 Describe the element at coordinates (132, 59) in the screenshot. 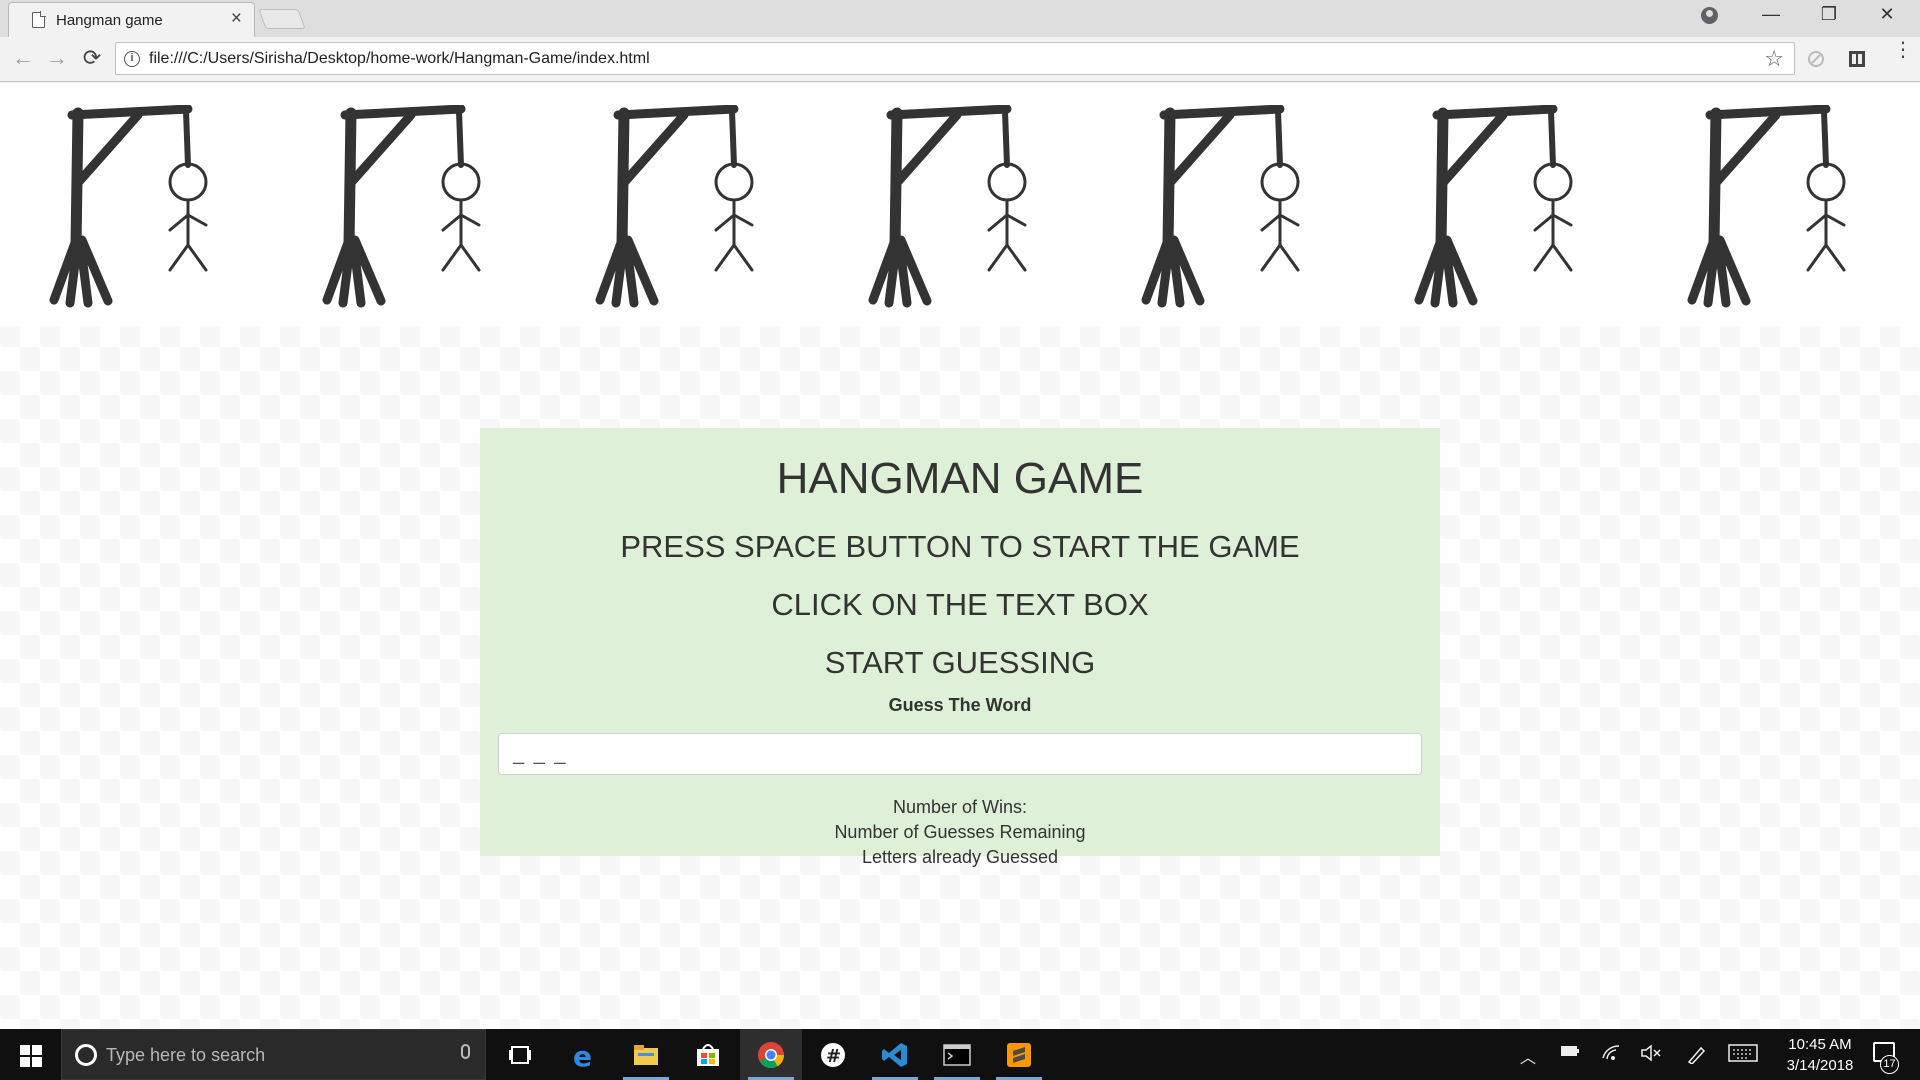

I see `info-icon: i` at that location.